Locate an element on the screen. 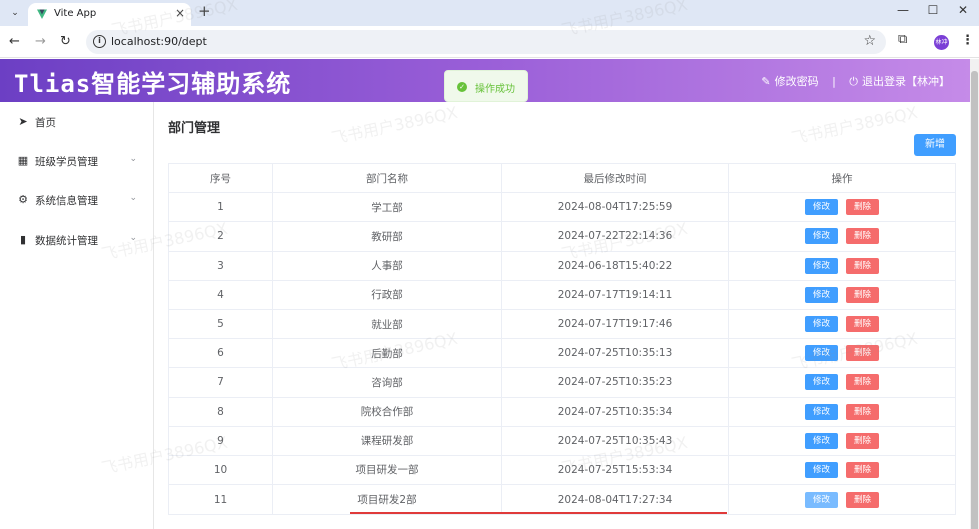  updated-time: 2024-07-17T19:14:11 is located at coordinates (615, 294).